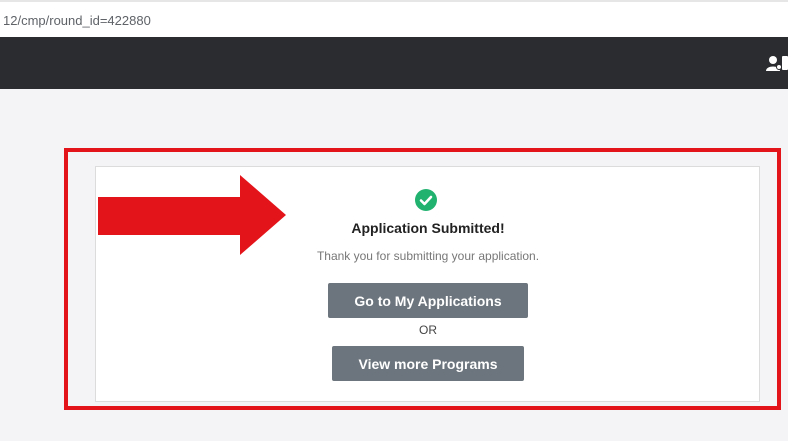 The image size is (788, 441). What do you see at coordinates (428, 300) in the screenshot?
I see `go-to-my-applications-button: Go to My Applications` at bounding box center [428, 300].